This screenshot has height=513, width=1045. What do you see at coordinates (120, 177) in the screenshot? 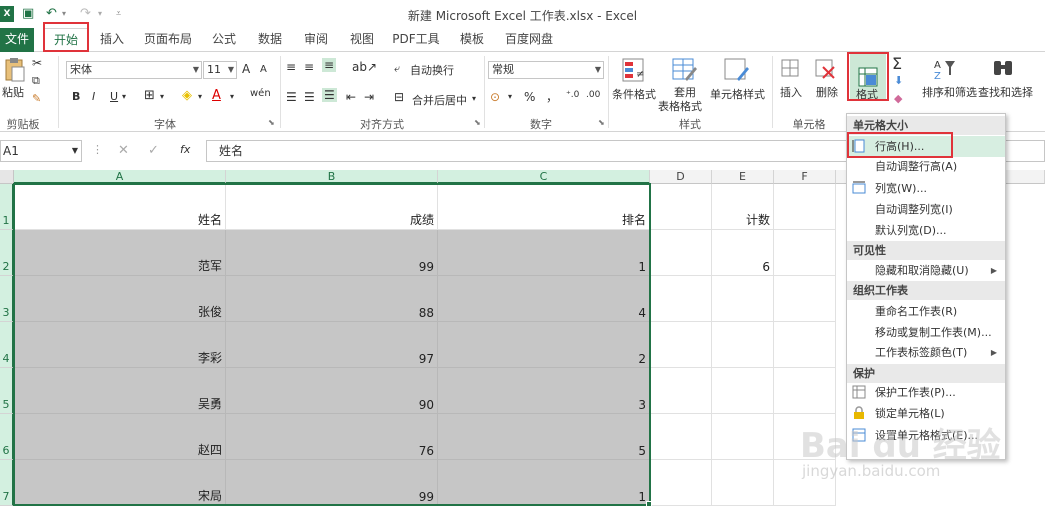
I see `column-header-a: A` at bounding box center [120, 177].